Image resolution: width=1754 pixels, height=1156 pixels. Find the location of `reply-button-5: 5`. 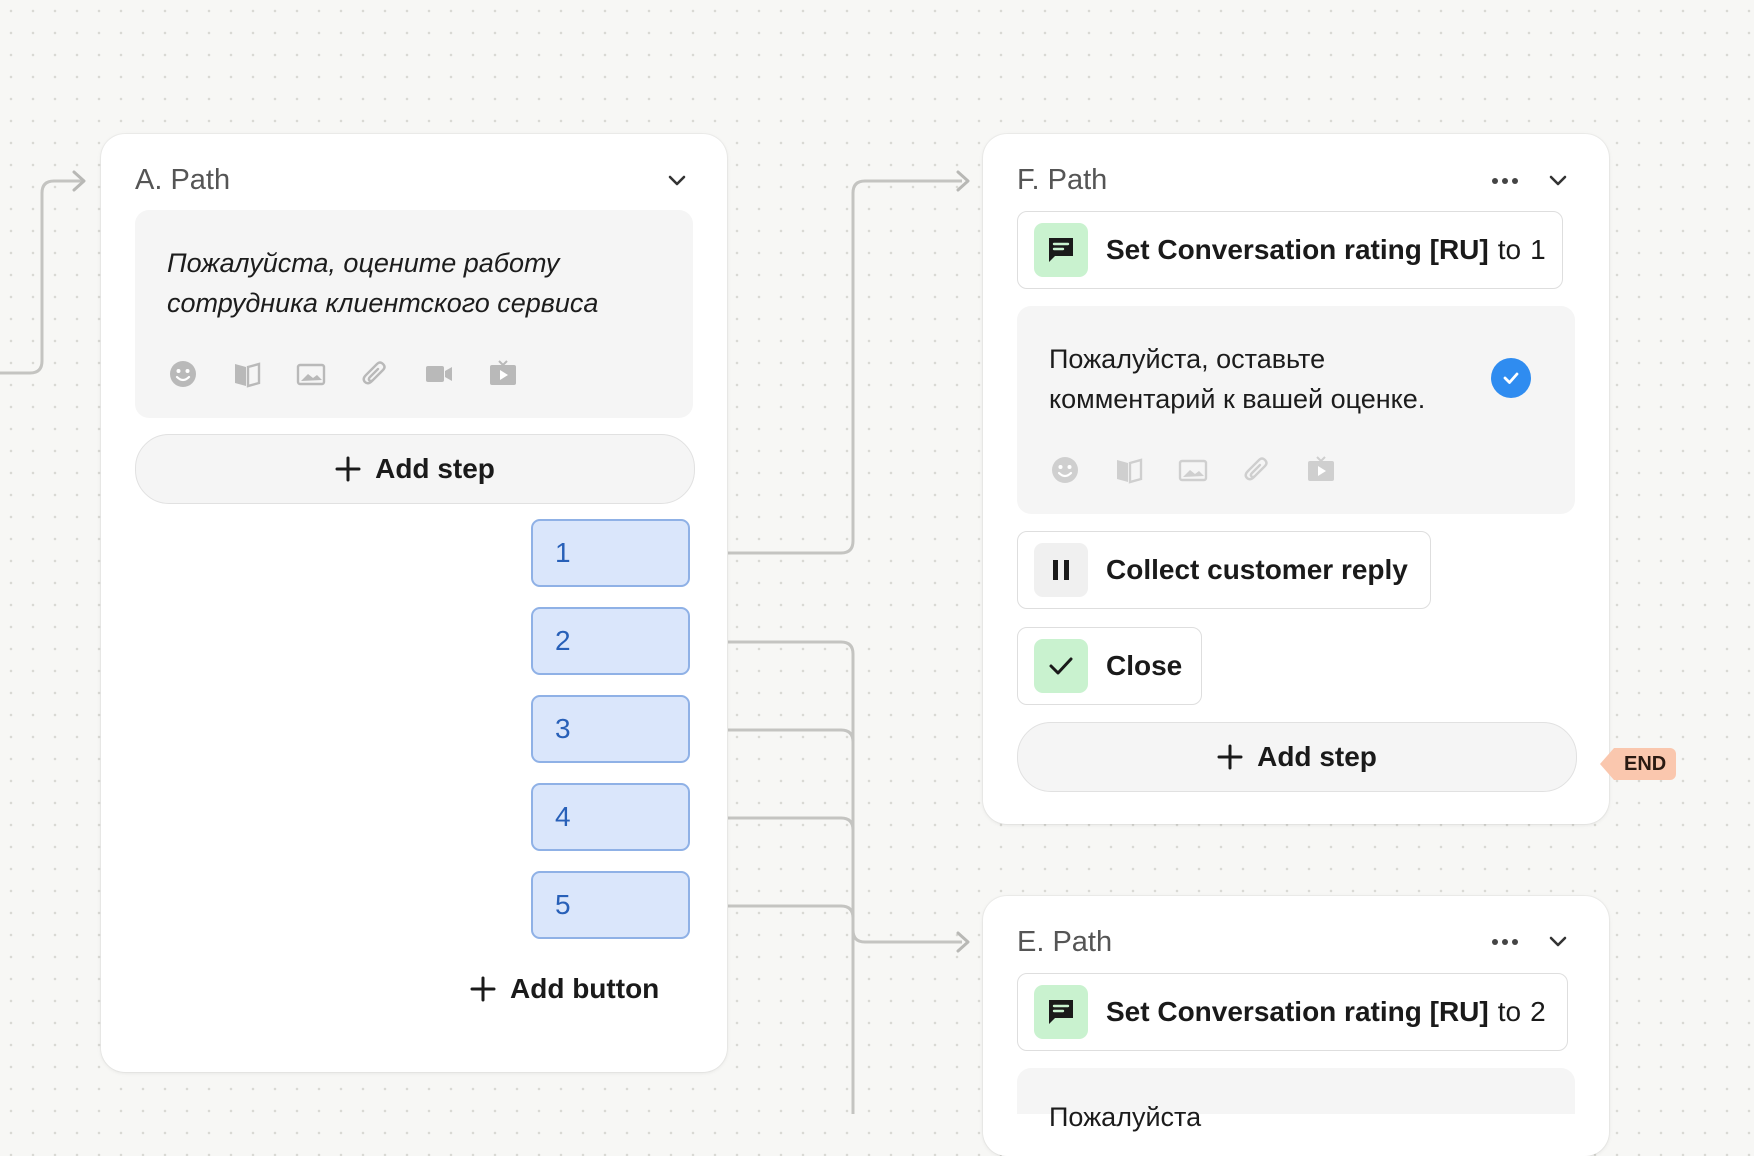

reply-button-5: 5 is located at coordinates (610, 905).